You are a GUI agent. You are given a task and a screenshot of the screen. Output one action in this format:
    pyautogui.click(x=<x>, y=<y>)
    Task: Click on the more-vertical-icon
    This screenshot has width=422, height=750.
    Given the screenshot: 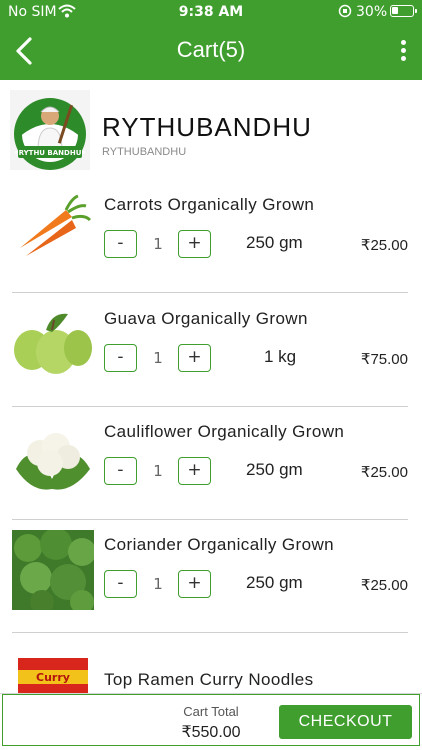 What is the action you would take?
    pyautogui.click(x=403, y=42)
    